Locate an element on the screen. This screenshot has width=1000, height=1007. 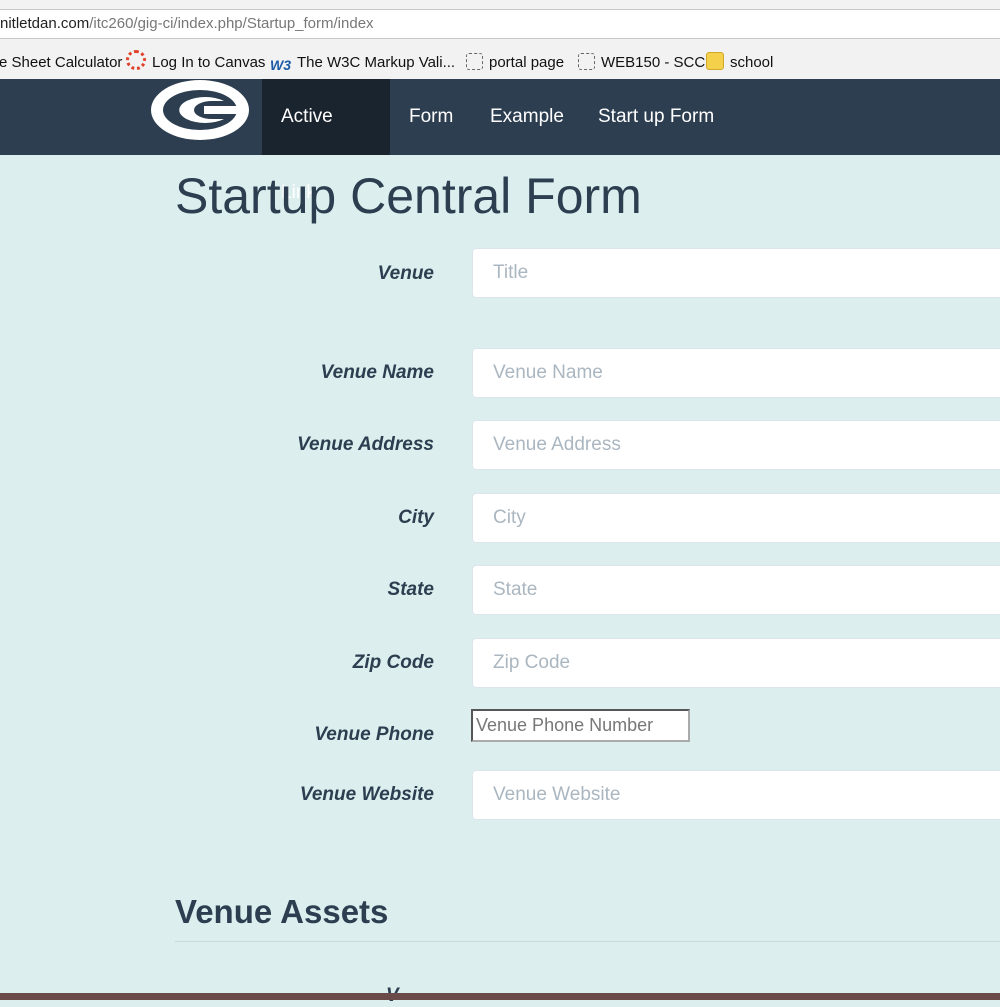
bookmark-label: Log In to Canvas is located at coordinates (209, 62).